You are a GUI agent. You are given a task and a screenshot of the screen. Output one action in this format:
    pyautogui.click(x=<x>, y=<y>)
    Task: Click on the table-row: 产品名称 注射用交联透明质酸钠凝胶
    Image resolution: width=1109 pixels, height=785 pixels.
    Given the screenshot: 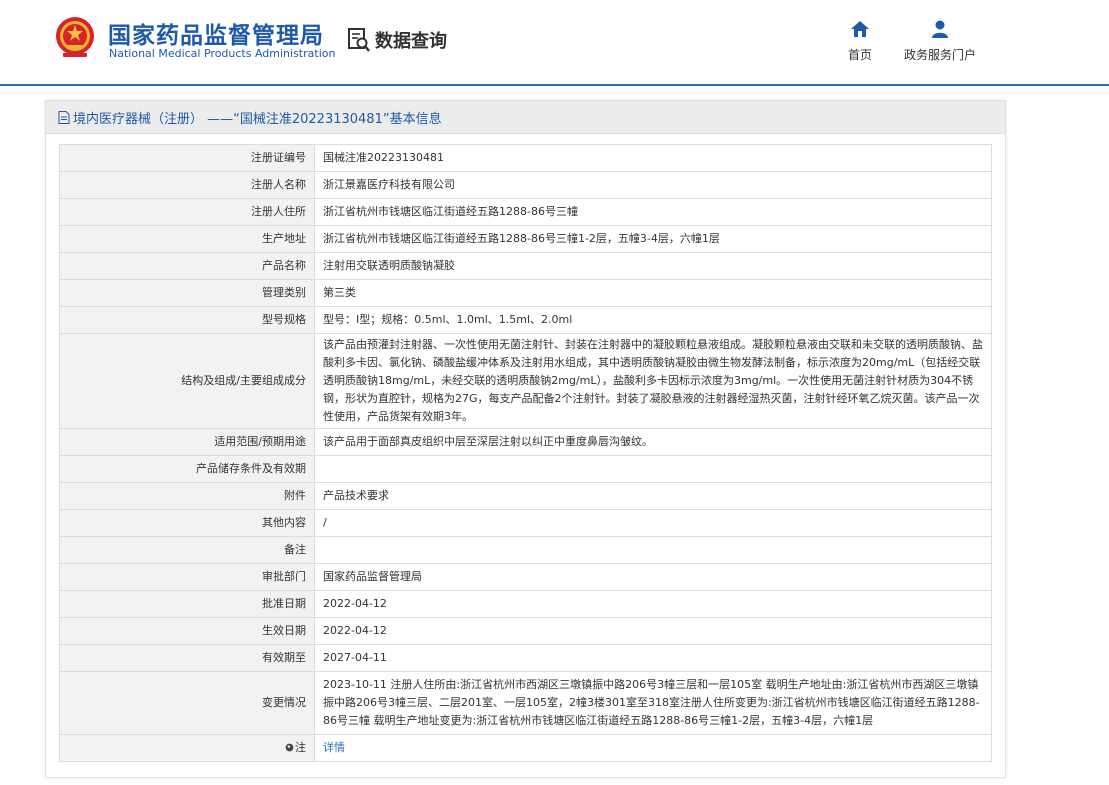 What is the action you would take?
    pyautogui.click(x=525, y=266)
    